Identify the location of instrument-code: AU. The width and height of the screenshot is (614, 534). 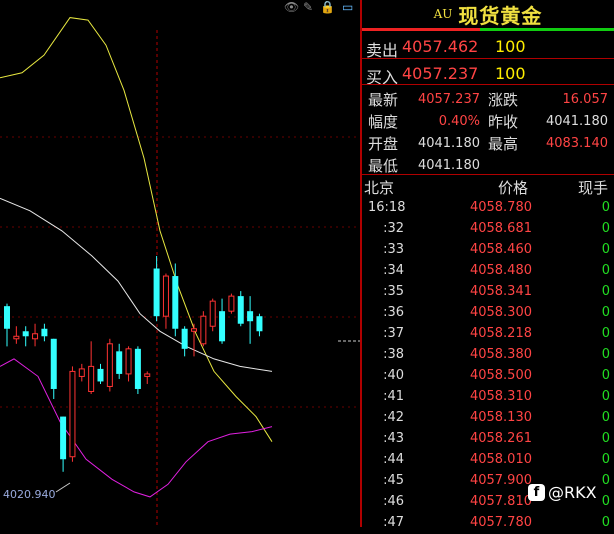
(443, 14).